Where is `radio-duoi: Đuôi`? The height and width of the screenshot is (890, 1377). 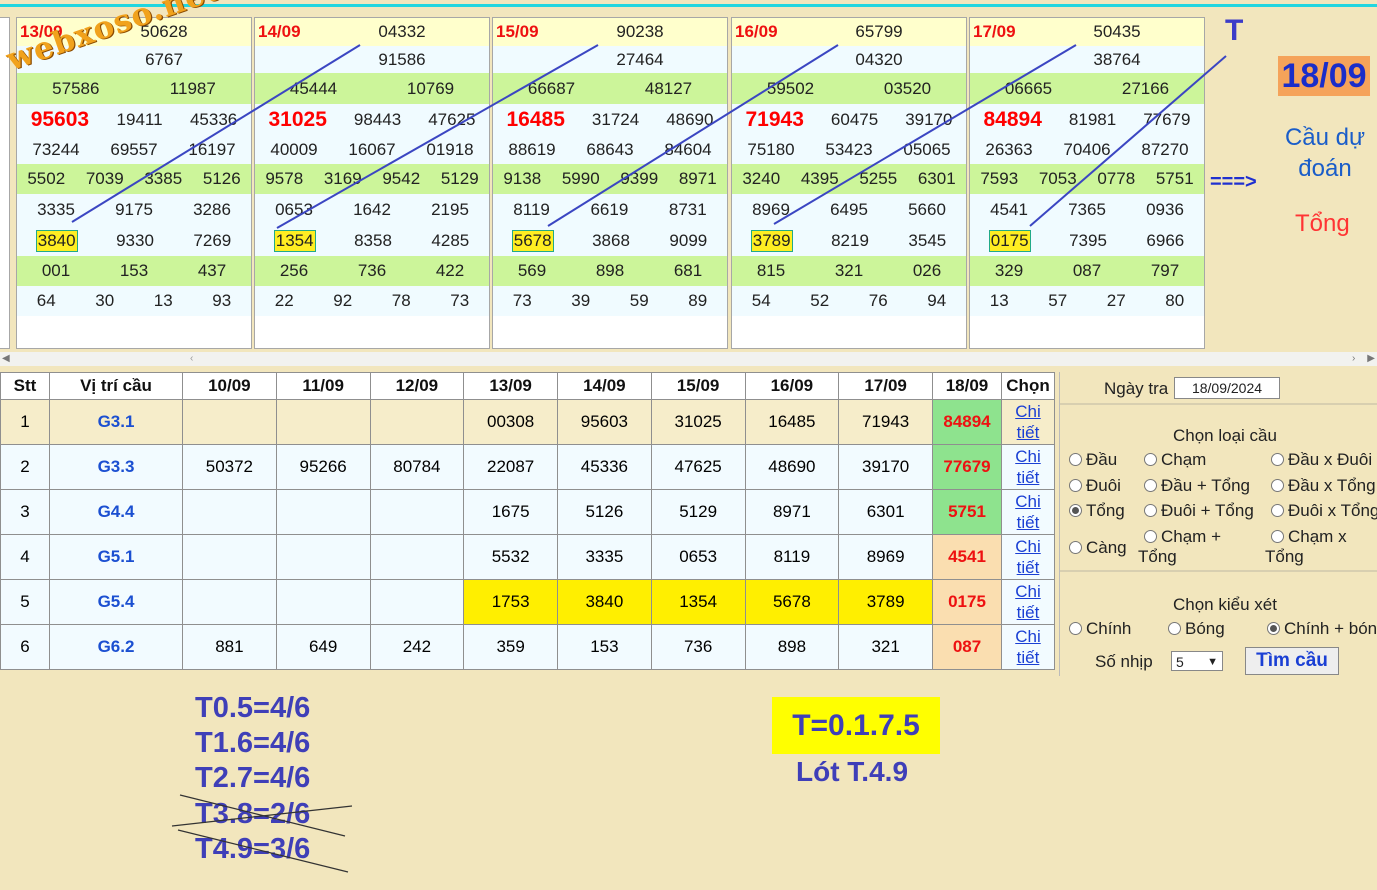 radio-duoi: Đuôi is located at coordinates (1095, 486).